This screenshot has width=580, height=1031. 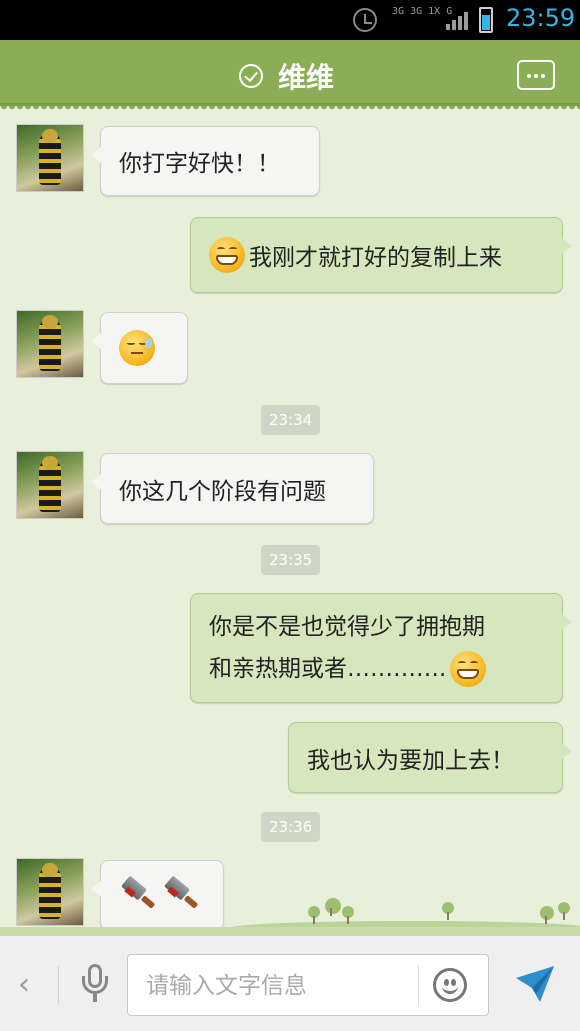 What do you see at coordinates (291, 827) in the screenshot?
I see `timestamp-chip: 23:36` at bounding box center [291, 827].